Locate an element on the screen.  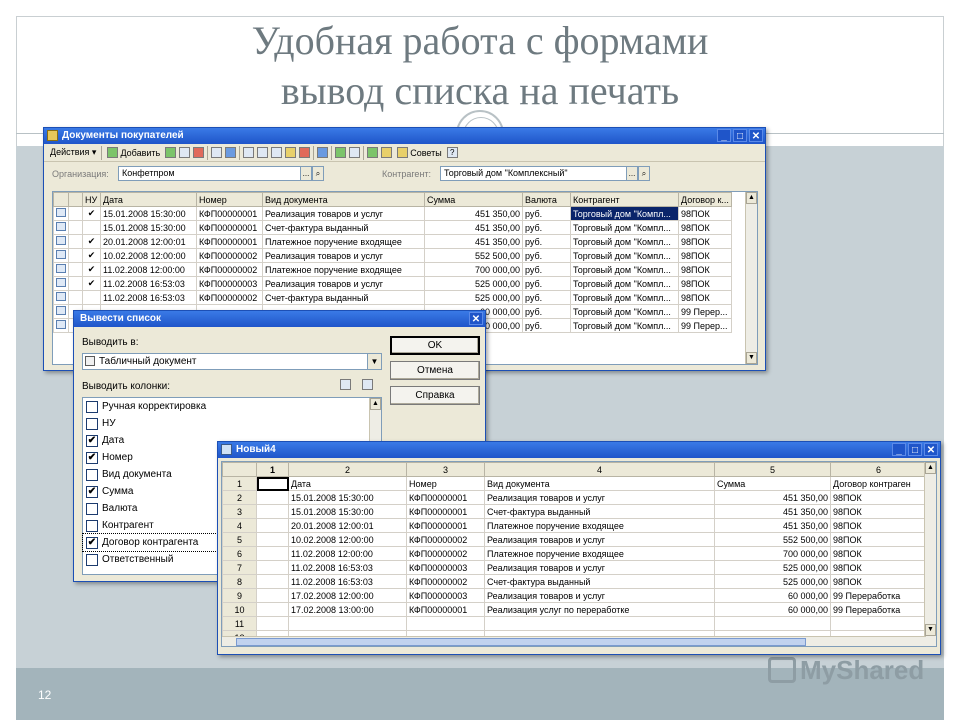
row-number: 10 is located at coordinates (239, 609).